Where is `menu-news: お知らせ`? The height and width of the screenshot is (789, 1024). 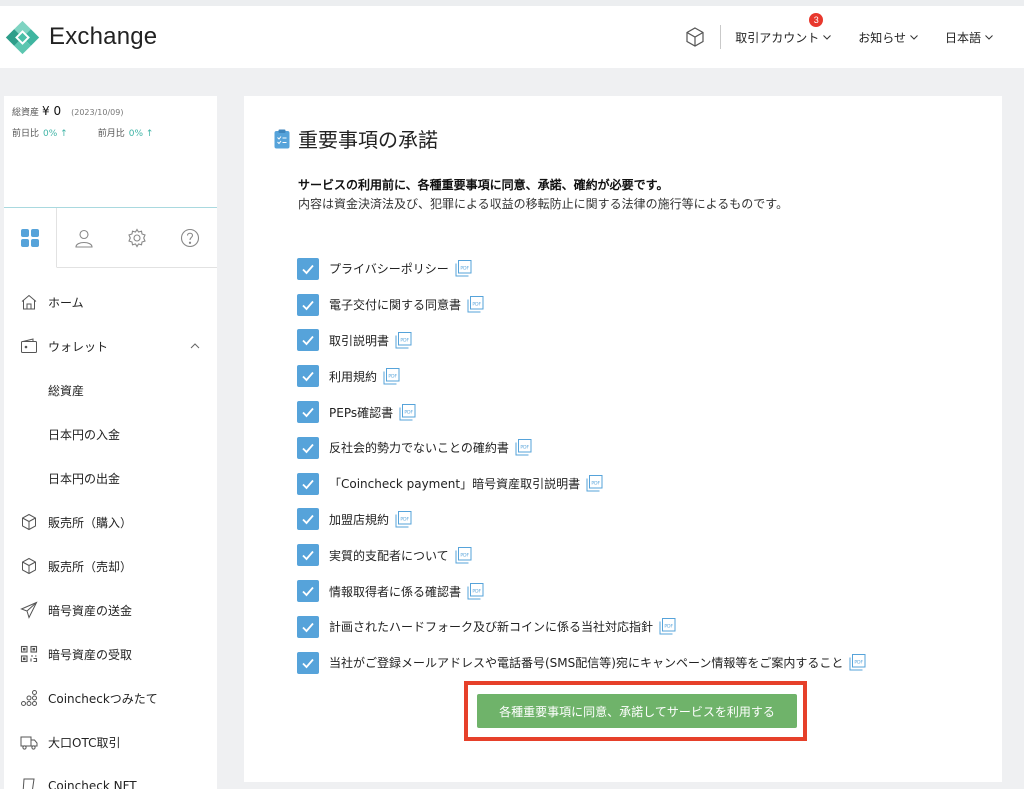
menu-news: お知らせ is located at coordinates (888, 37).